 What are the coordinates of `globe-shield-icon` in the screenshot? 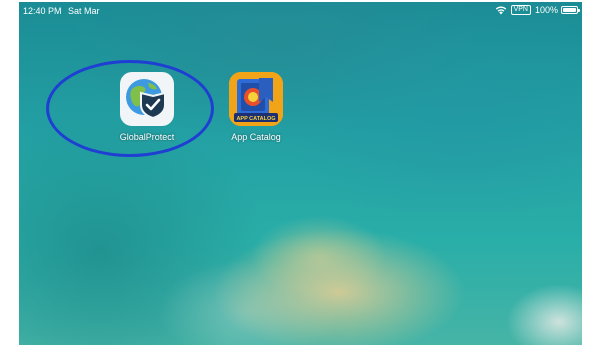 It's located at (146, 99).